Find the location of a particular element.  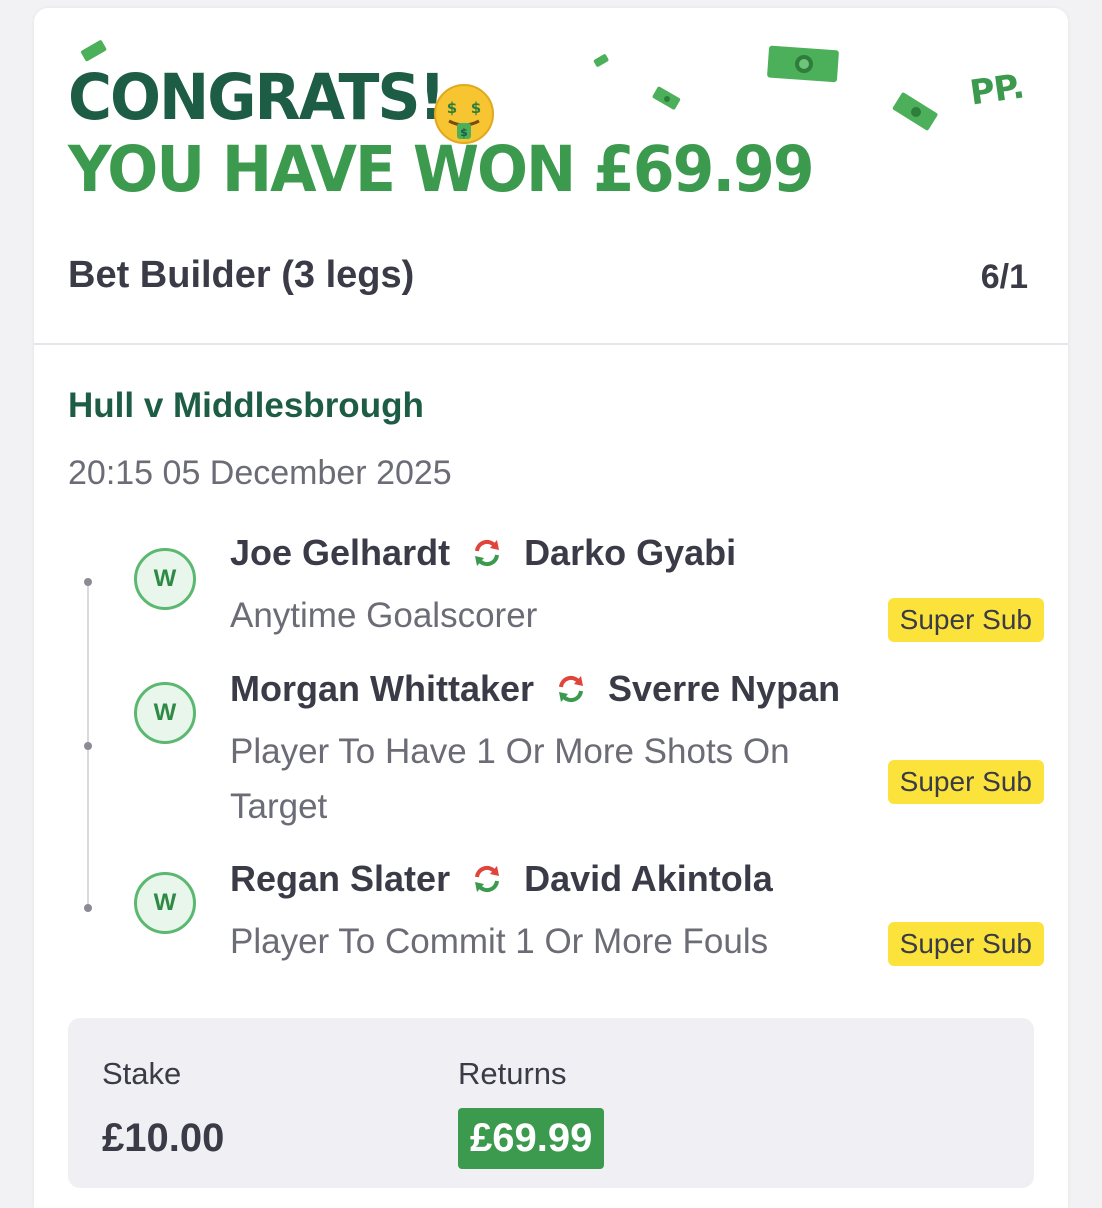

player-in: Sverre Nypan is located at coordinates (724, 688).